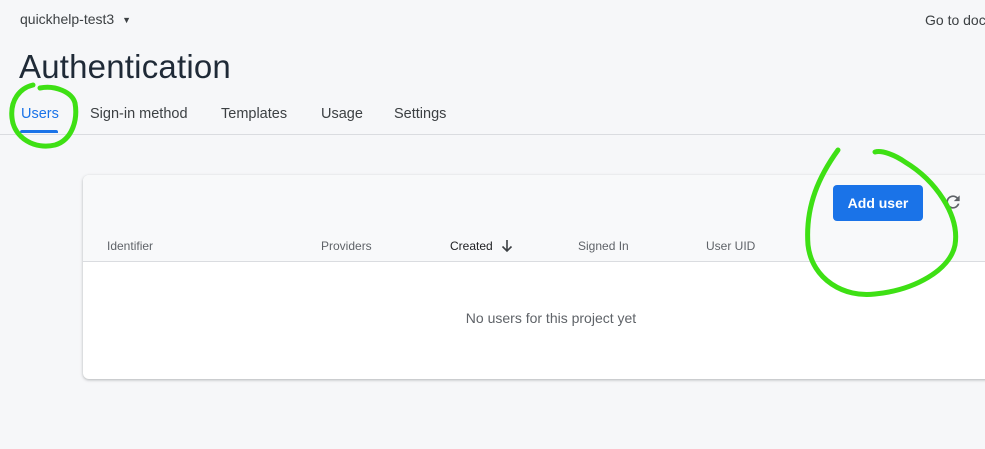 The width and height of the screenshot is (985, 449). What do you see at coordinates (67, 19) in the screenshot?
I see `project-name: quickhelp-test3` at bounding box center [67, 19].